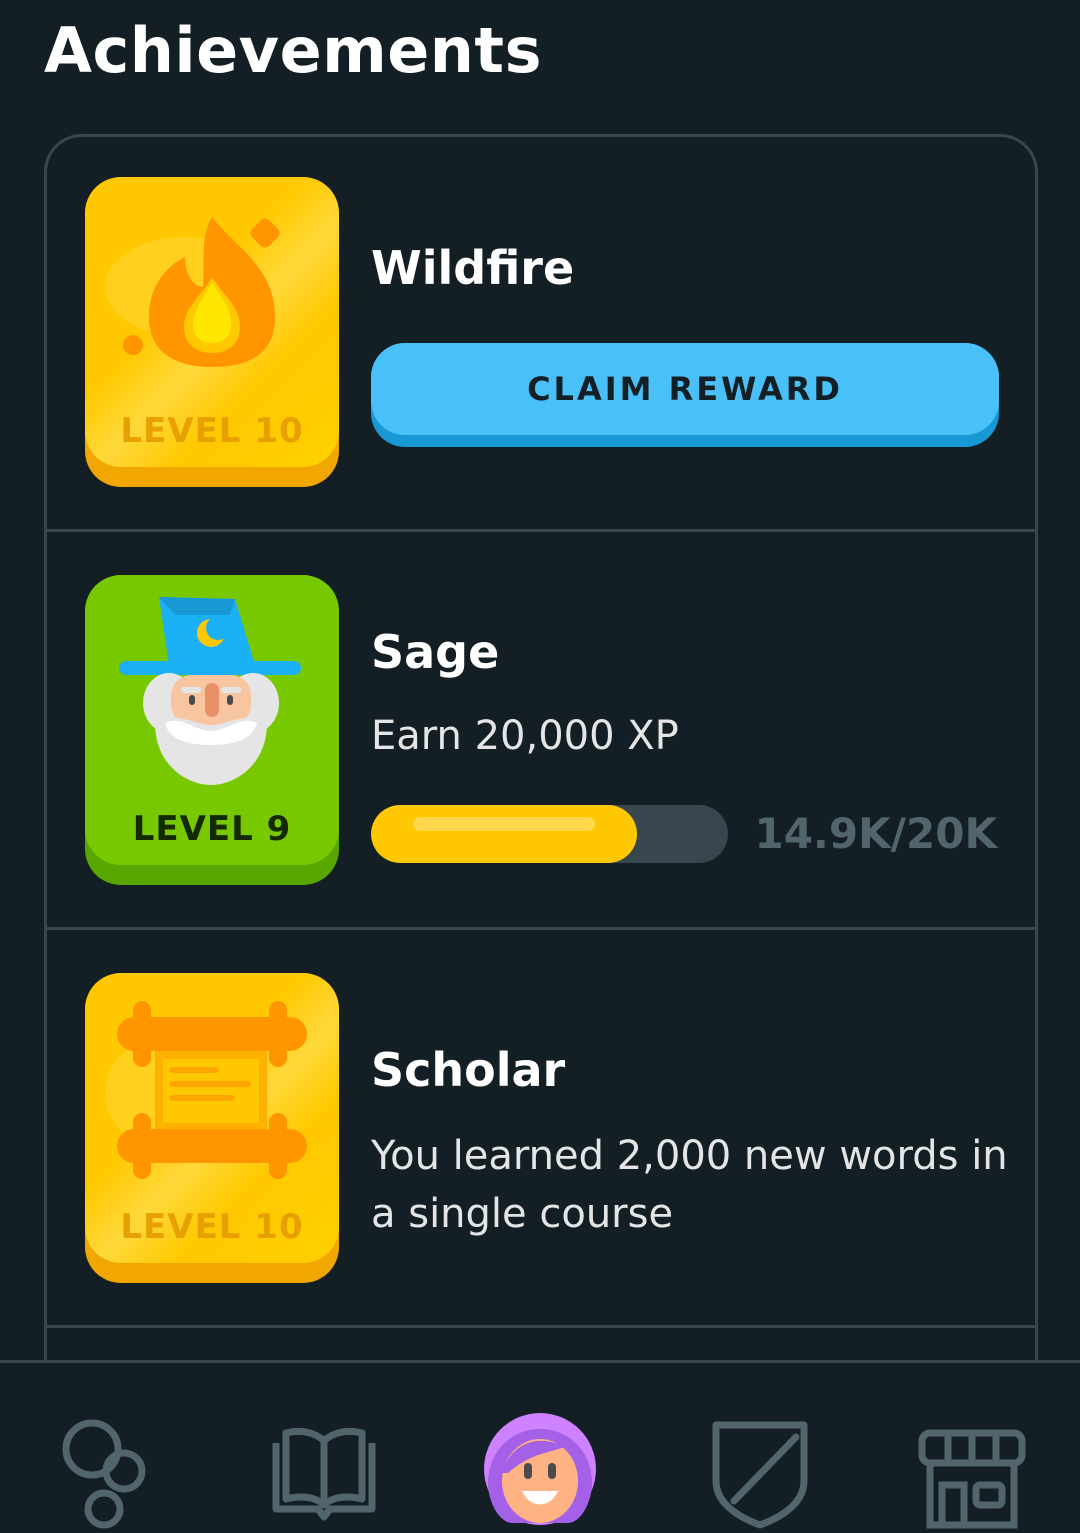 The image size is (1080, 1533). What do you see at coordinates (212, 829) in the screenshot?
I see `badge-level-label: LEVEL 9` at bounding box center [212, 829].